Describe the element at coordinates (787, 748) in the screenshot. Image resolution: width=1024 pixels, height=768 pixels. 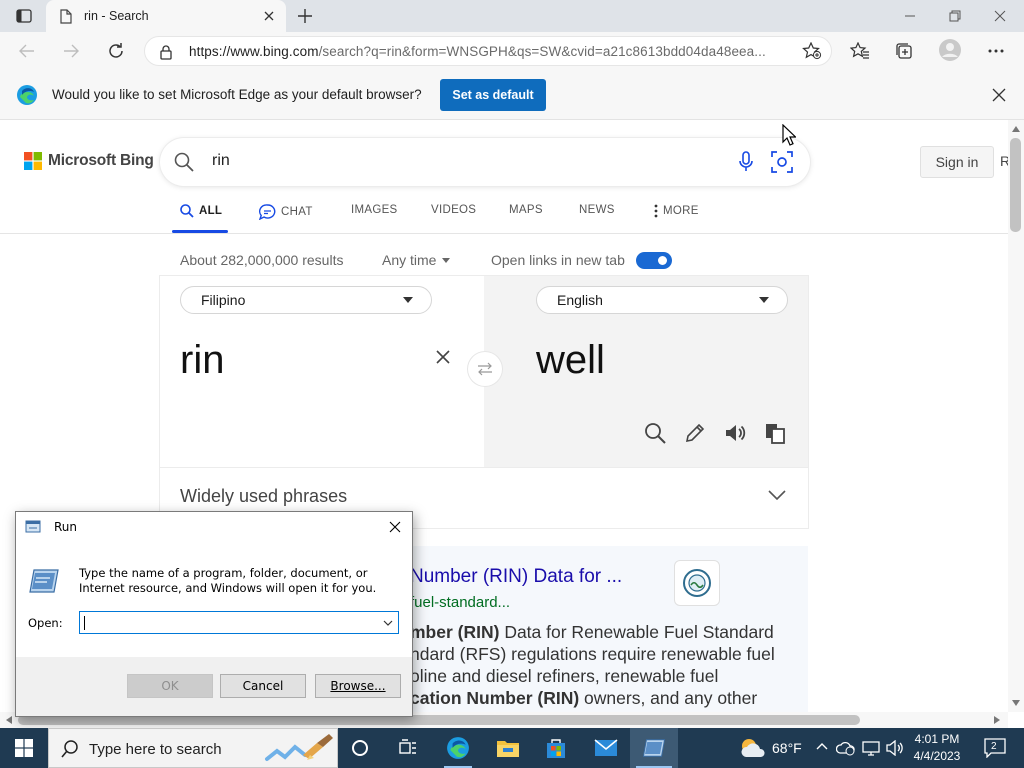
I see `weather-temperature: 68°F` at that location.